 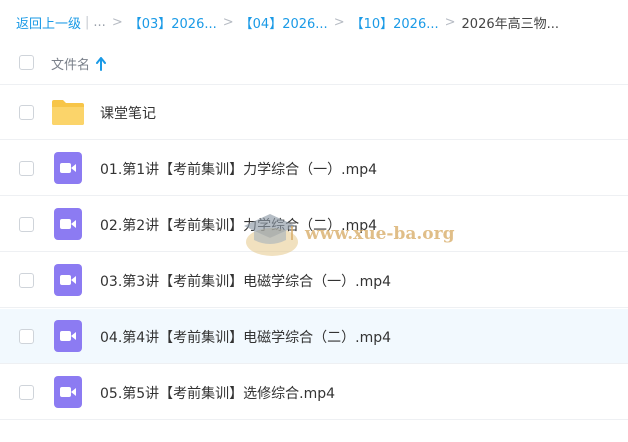 I want to click on arrow-up-icon, so click(x=101, y=63).